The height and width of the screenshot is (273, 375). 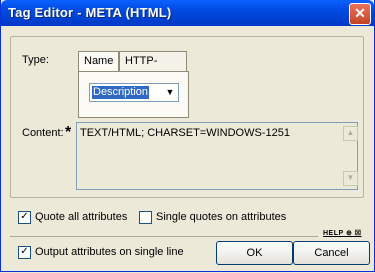 What do you see at coordinates (81, 217) in the screenshot?
I see `quote-all-label: Quote all attributes` at bounding box center [81, 217].